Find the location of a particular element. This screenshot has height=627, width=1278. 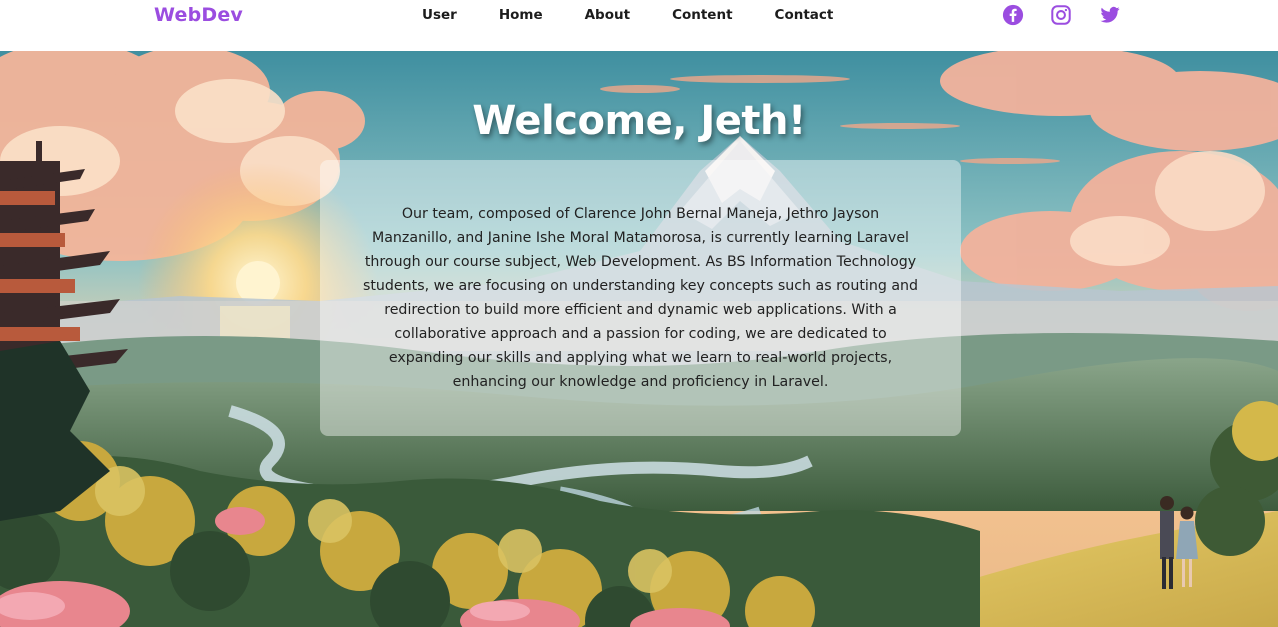

nav-links: User Home About Content Contact is located at coordinates (627, 15).